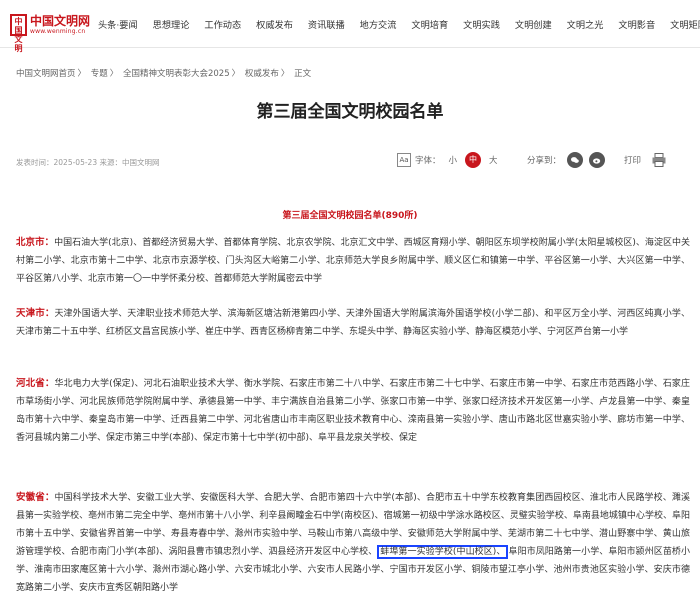  Describe the element at coordinates (597, 160) in the screenshot. I see `weibo-share-icon` at that location.